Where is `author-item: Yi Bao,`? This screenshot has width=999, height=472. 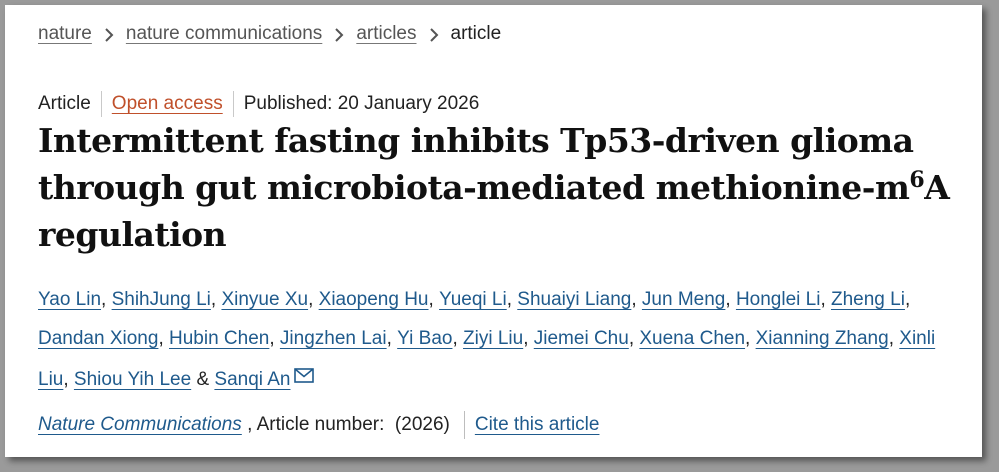
author-item: Yi Bao, is located at coordinates (430, 338).